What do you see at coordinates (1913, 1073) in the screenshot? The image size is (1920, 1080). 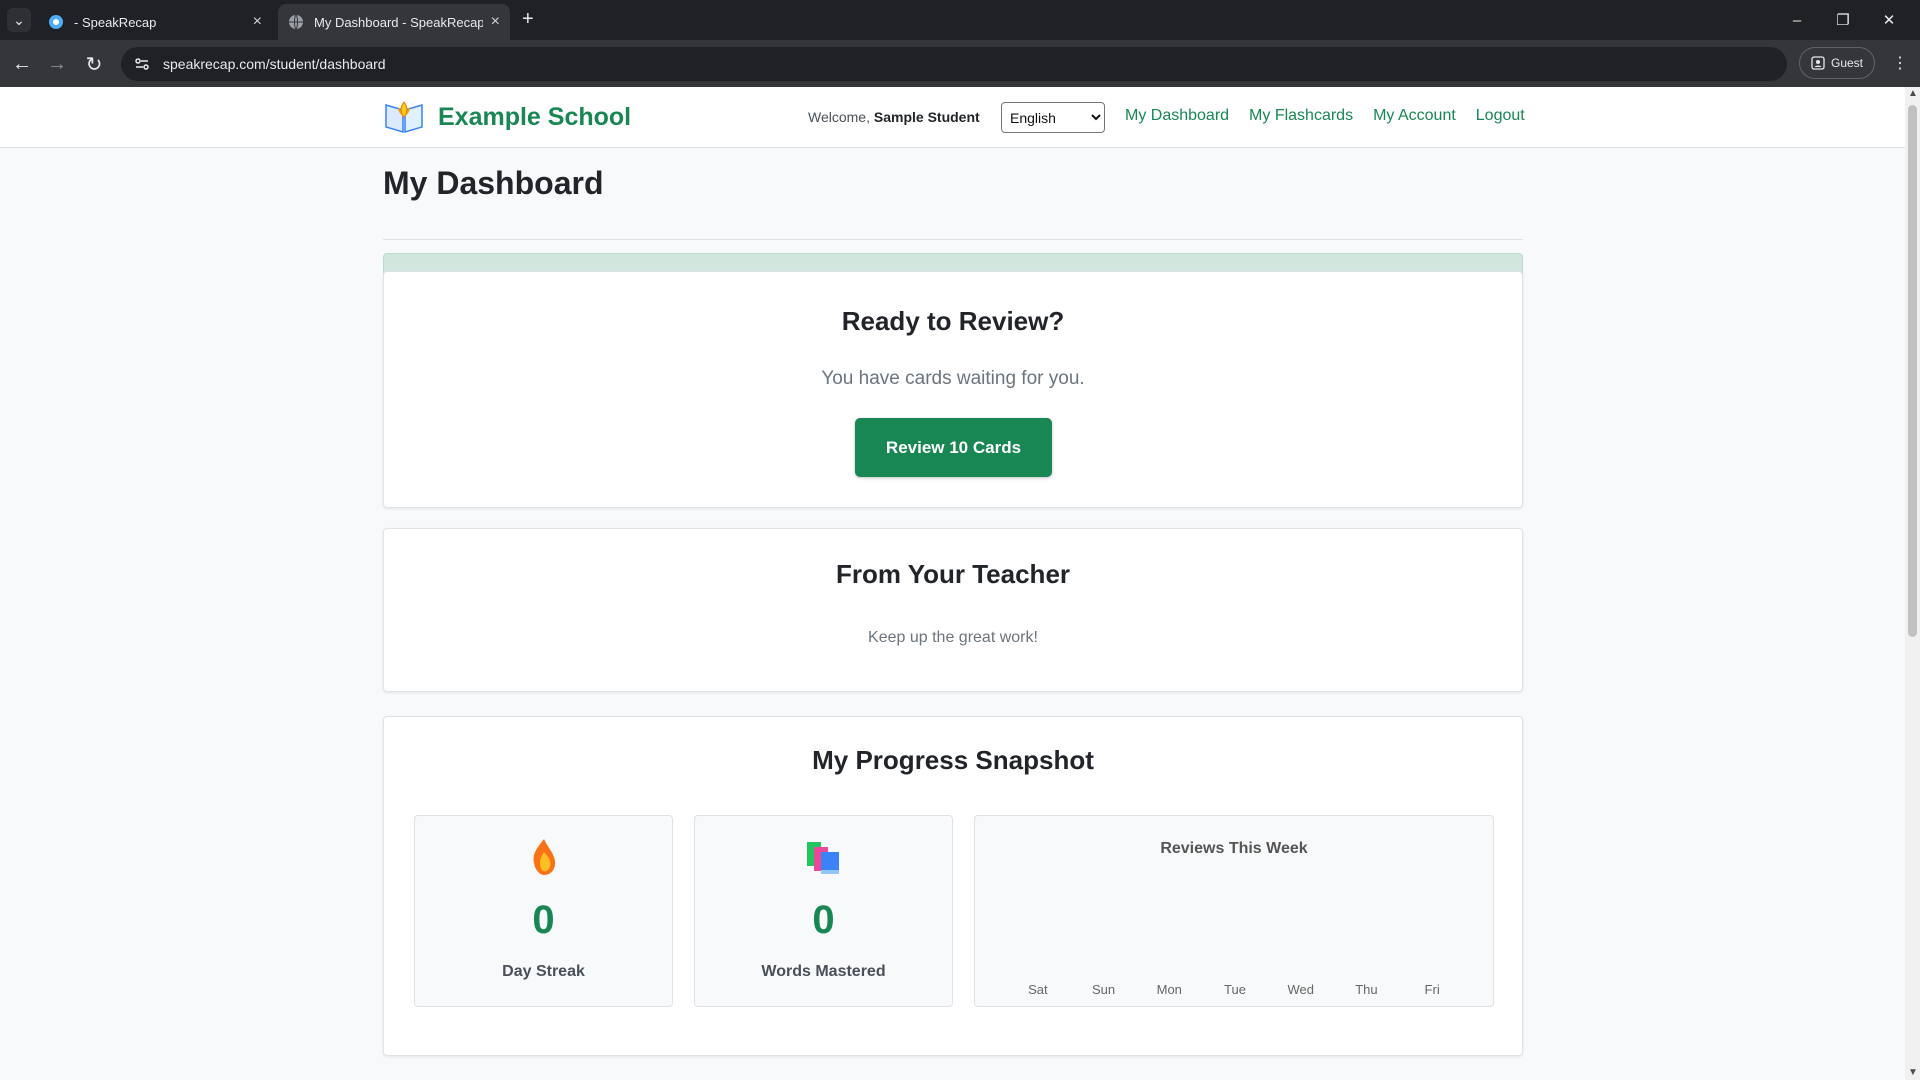 I see `scroll-down-icon: ▼` at bounding box center [1913, 1073].